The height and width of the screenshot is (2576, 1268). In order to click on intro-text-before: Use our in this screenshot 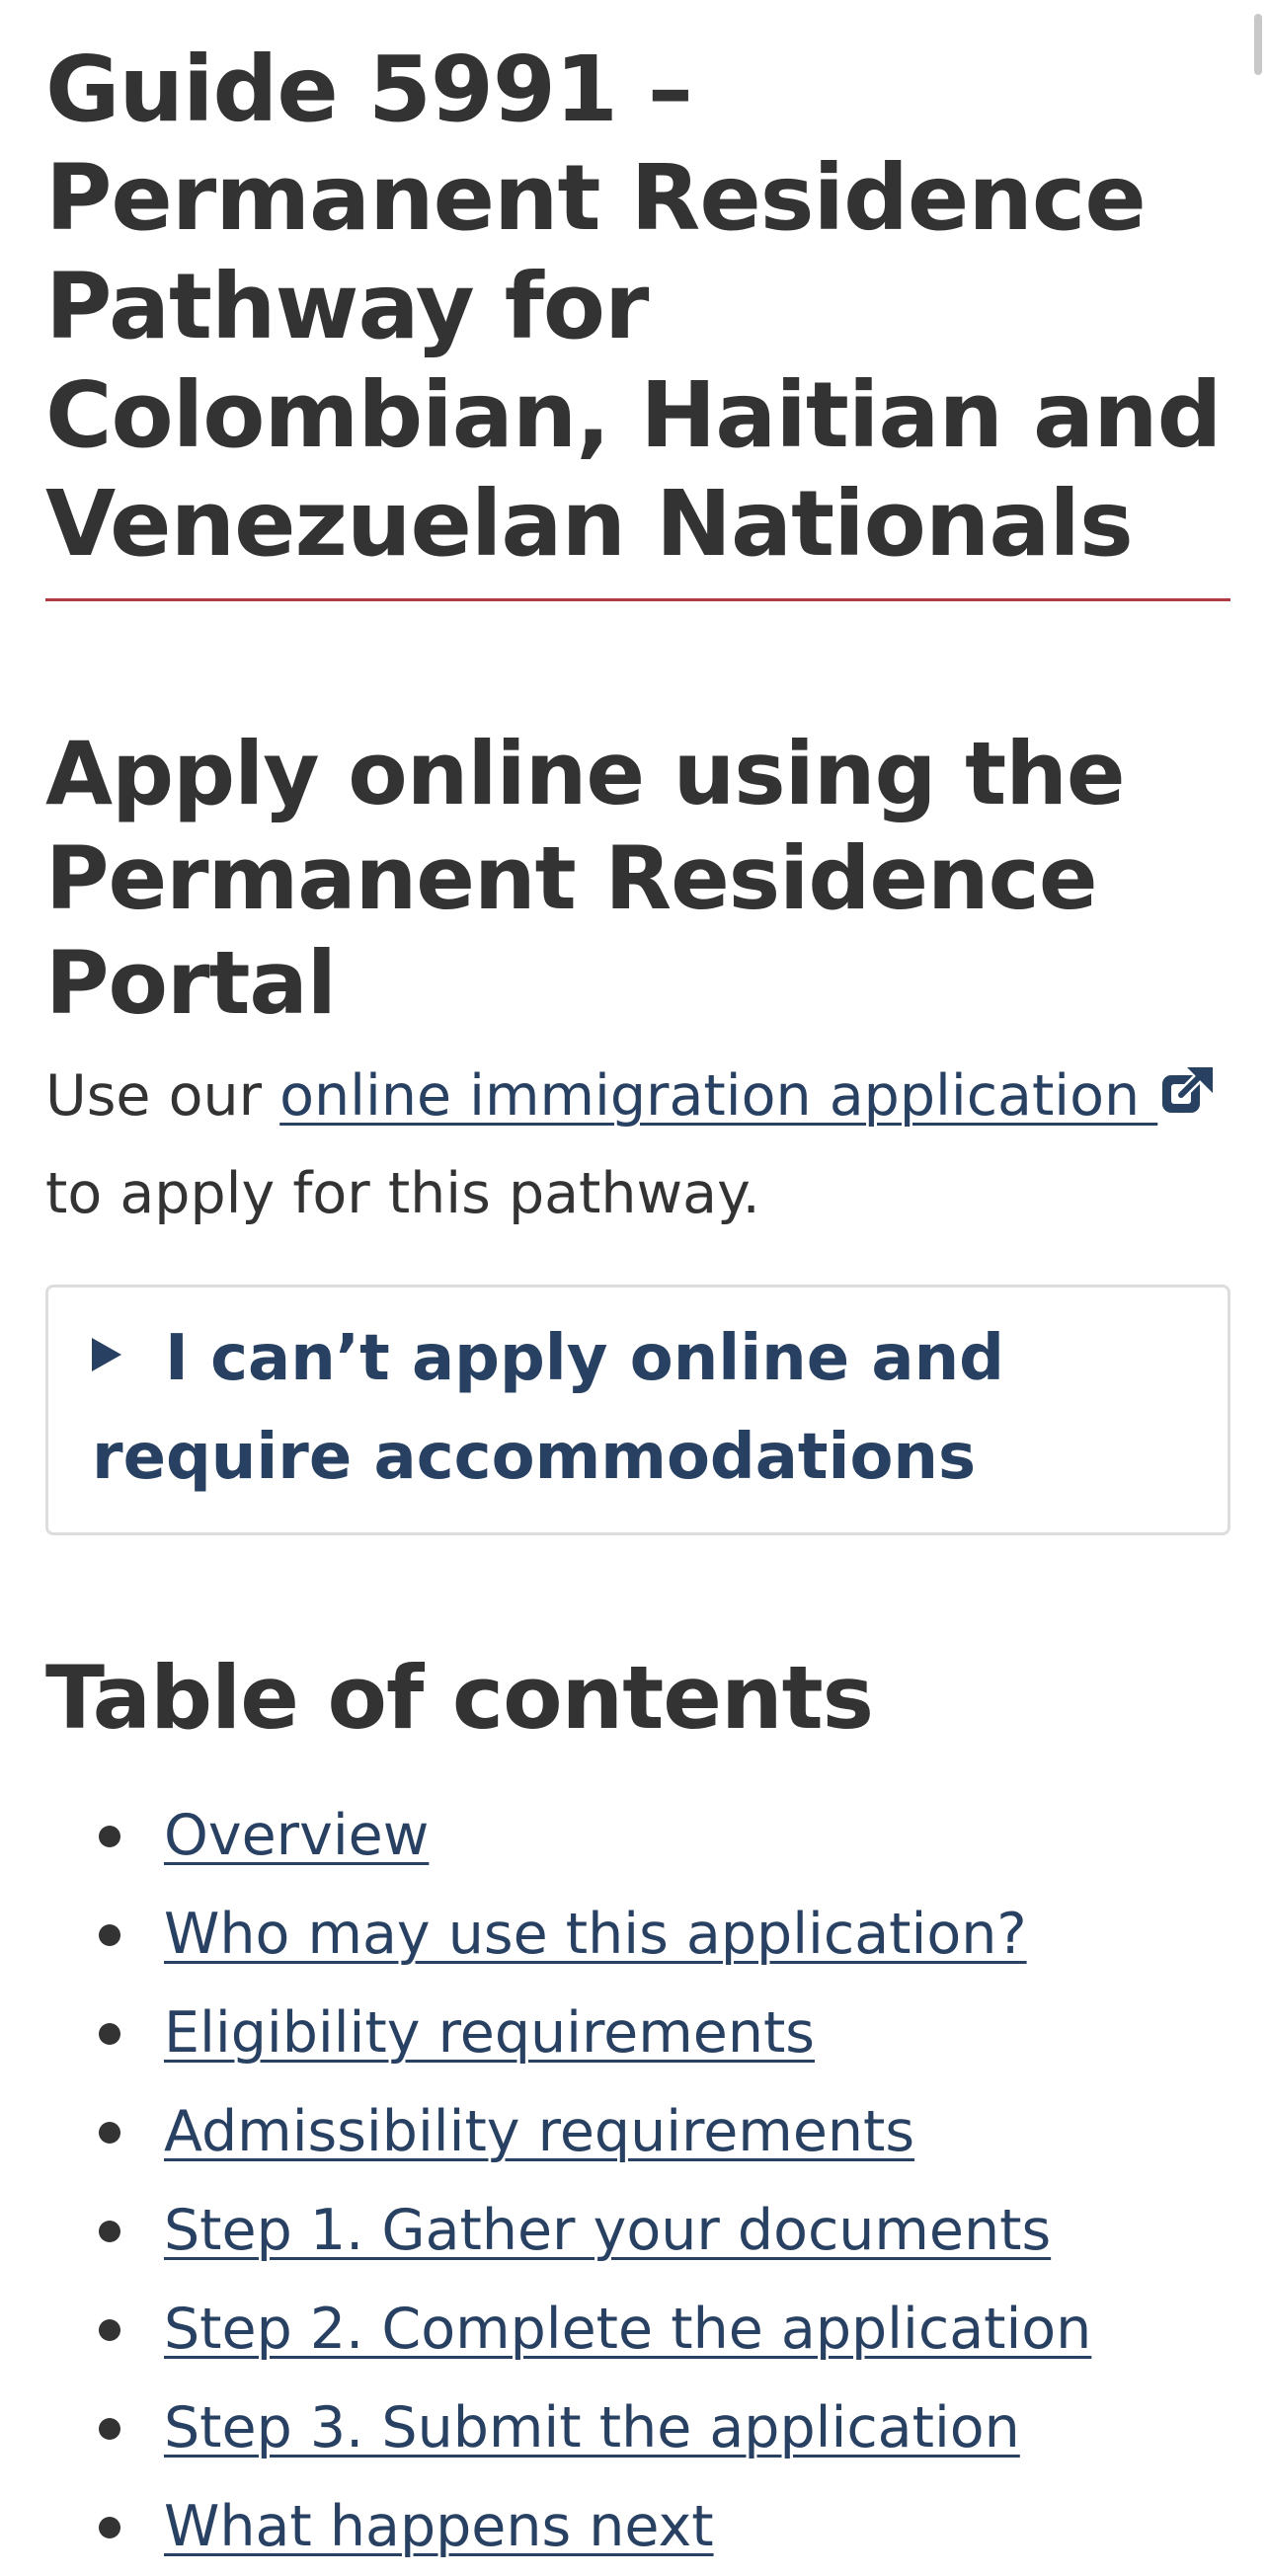, I will do `click(162, 1096)`.